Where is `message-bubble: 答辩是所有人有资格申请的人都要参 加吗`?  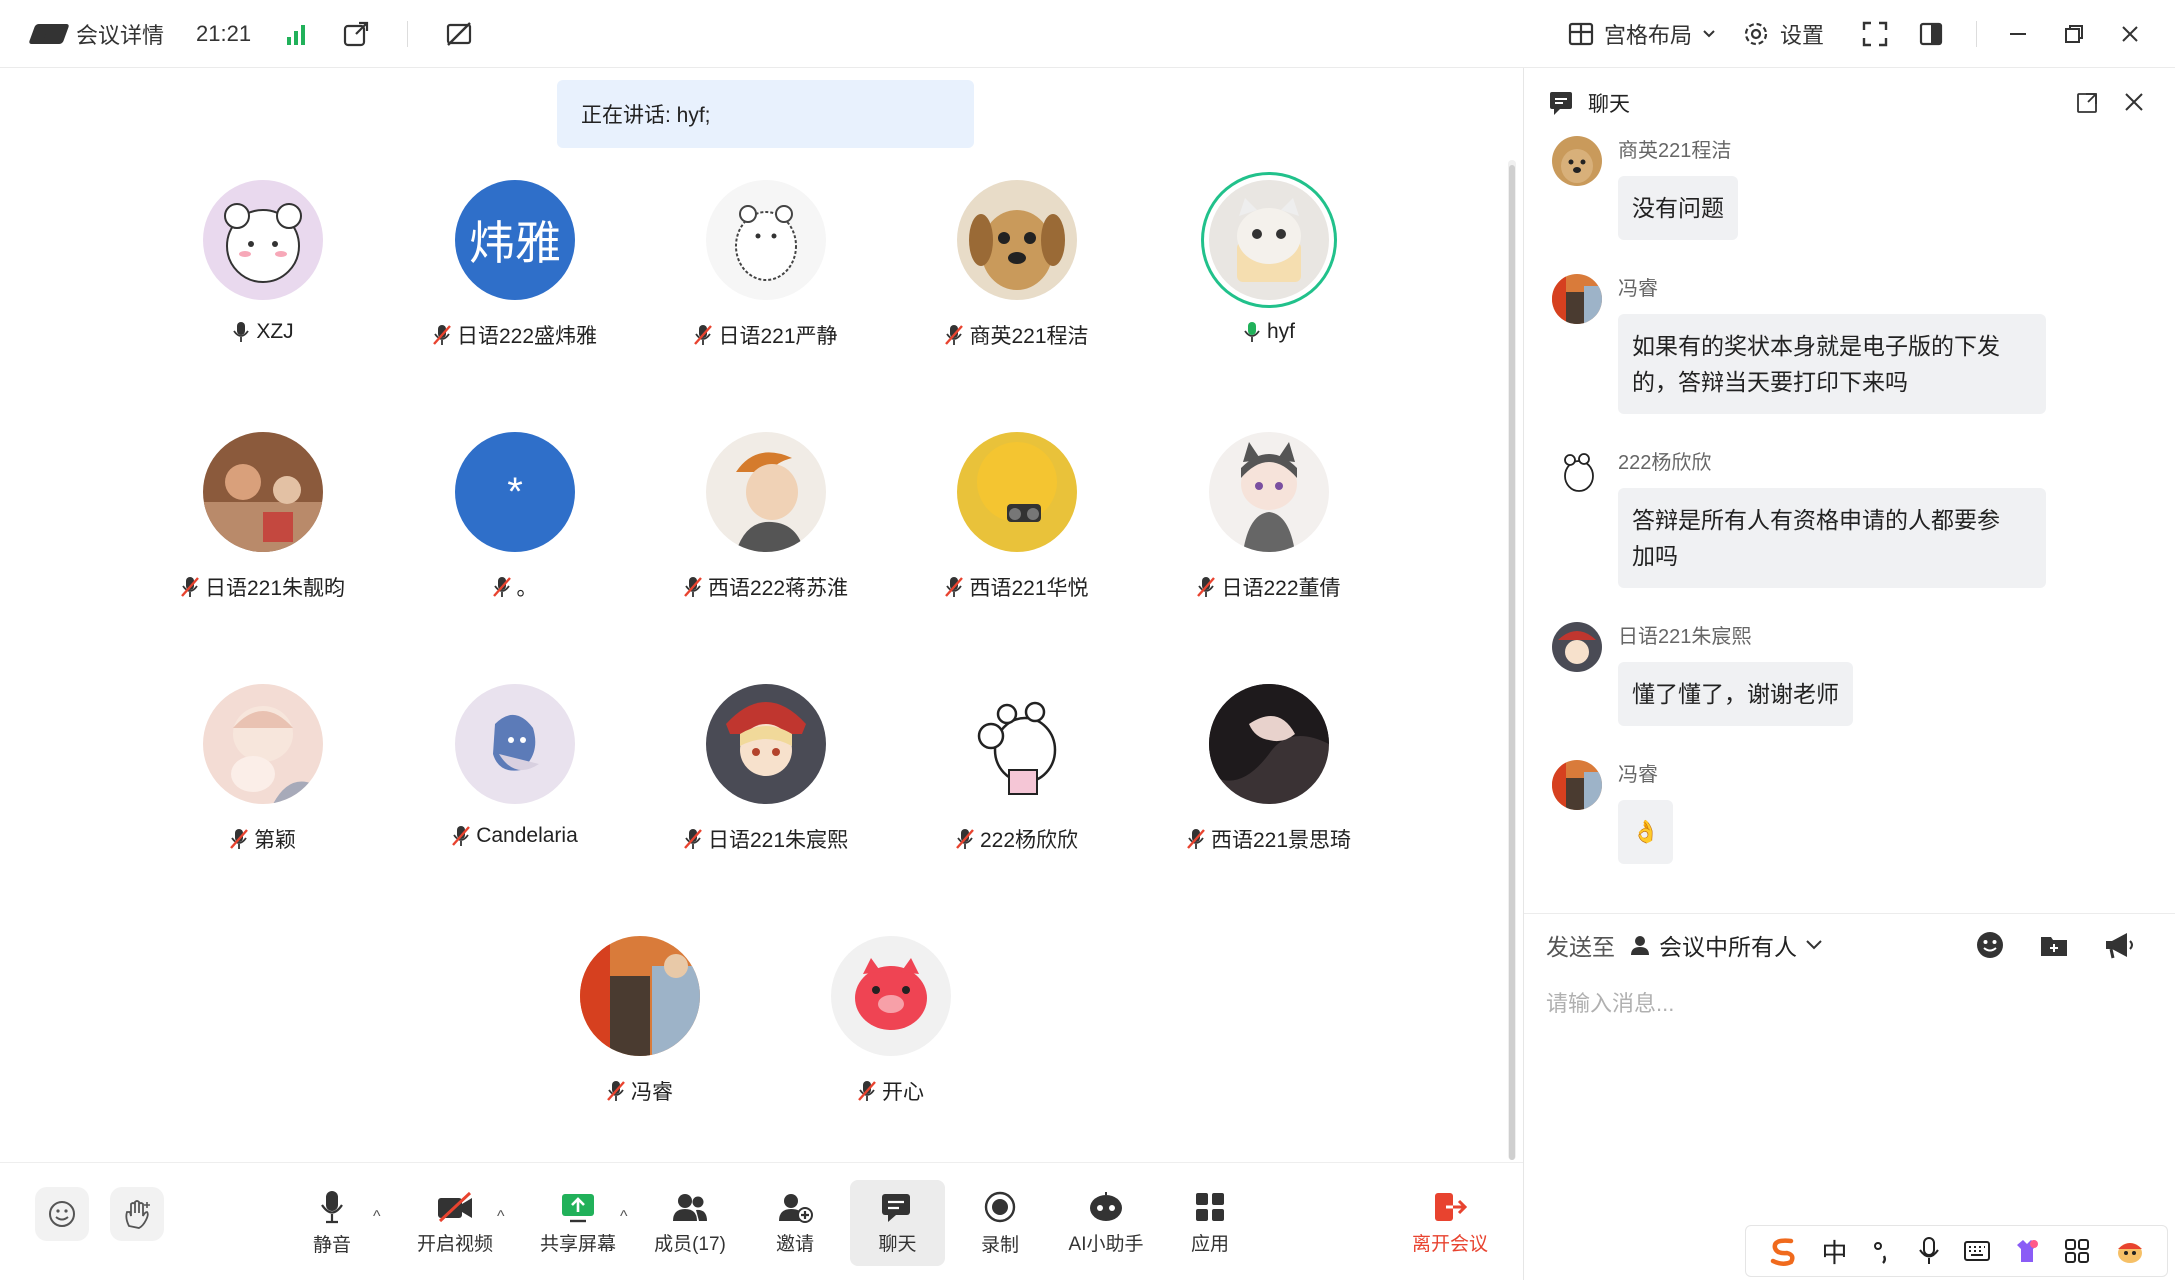
message-bubble: 答辩是所有人有资格申请的人都要参 加吗 is located at coordinates (1832, 538).